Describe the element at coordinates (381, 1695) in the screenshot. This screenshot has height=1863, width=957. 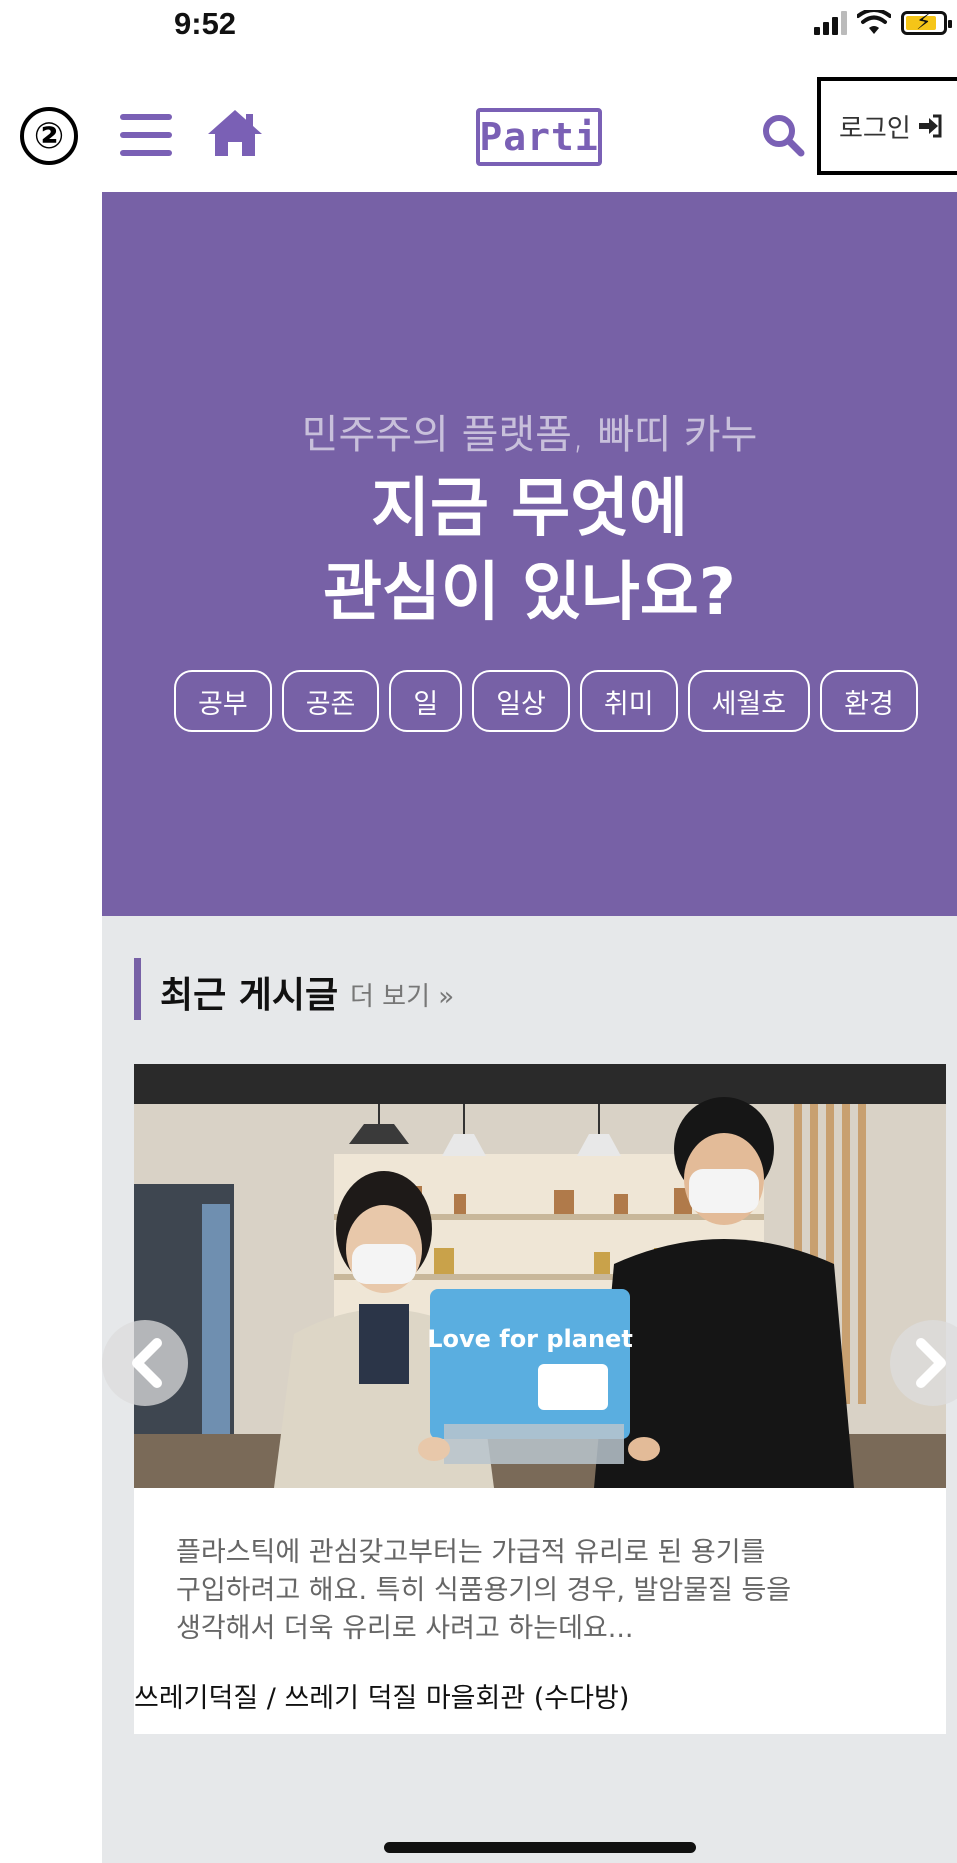
I see `post-board-meta: 쓰레기덕질 / 쓰레기 덕질 마을회관 (수다방)` at that location.